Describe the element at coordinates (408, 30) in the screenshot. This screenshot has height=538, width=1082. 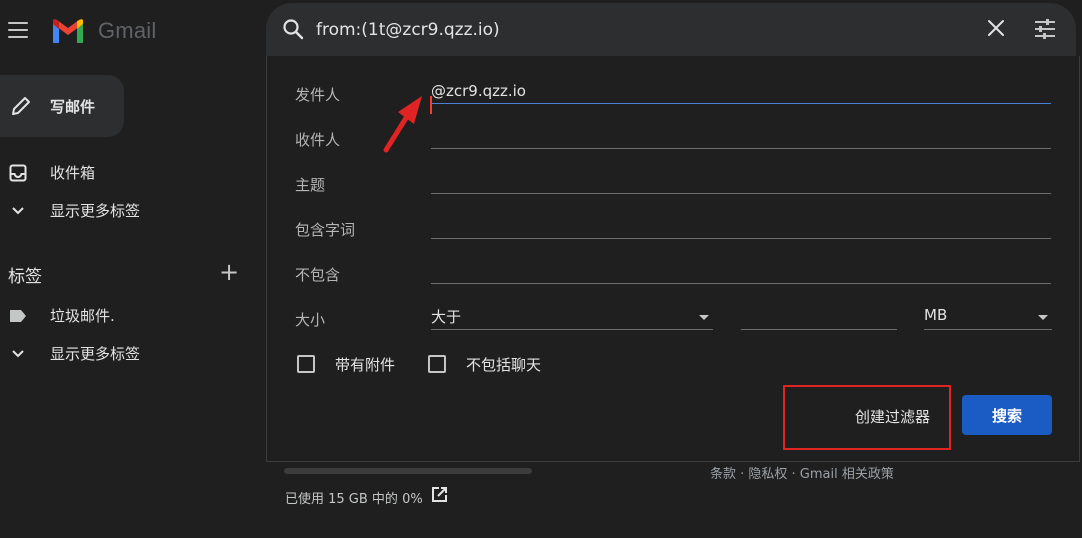
I see `search-input: from:(1t@zcr9.qzz.io)` at that location.